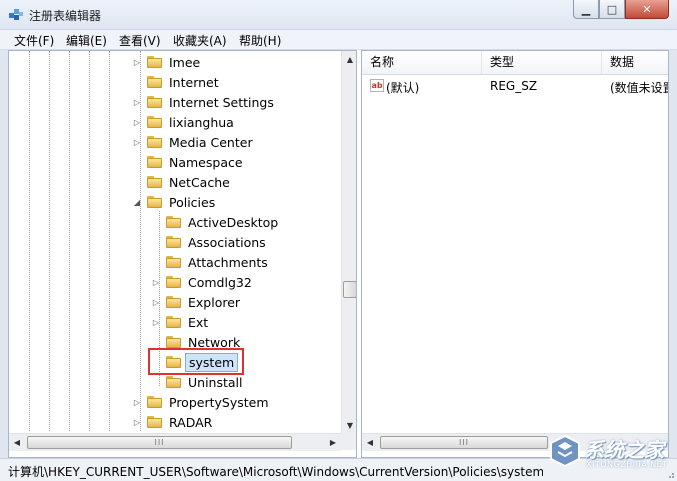  I want to click on tree-node-label: Ext, so click(198, 322).